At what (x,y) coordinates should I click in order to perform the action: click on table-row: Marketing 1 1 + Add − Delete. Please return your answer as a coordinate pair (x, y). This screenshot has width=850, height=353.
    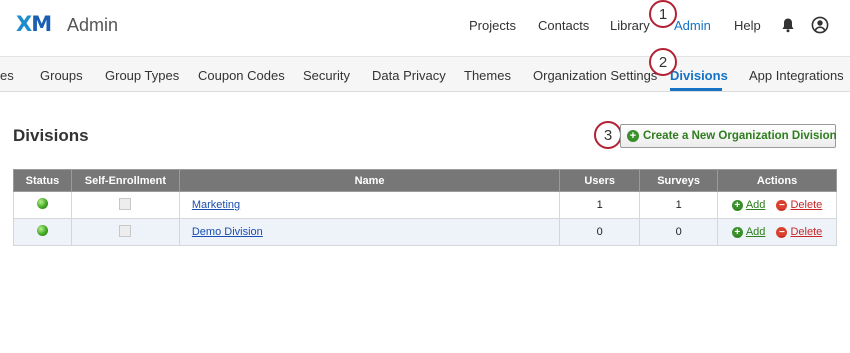
    Looking at the image, I should click on (425, 205).